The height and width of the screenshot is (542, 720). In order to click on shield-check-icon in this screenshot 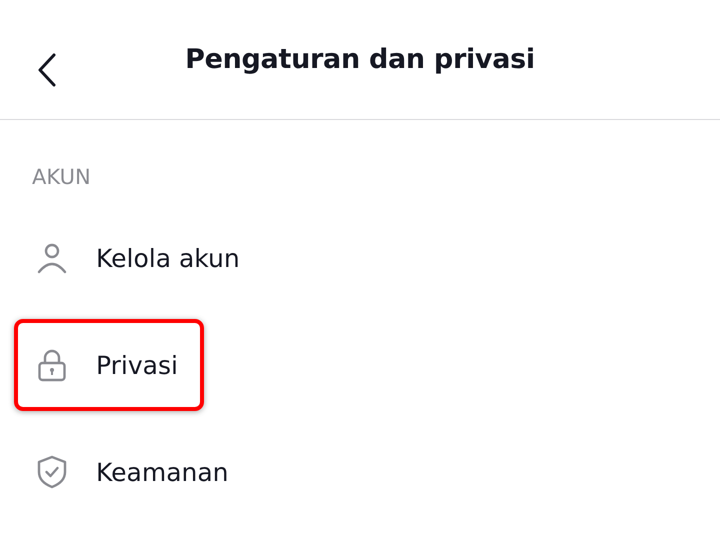, I will do `click(52, 472)`.